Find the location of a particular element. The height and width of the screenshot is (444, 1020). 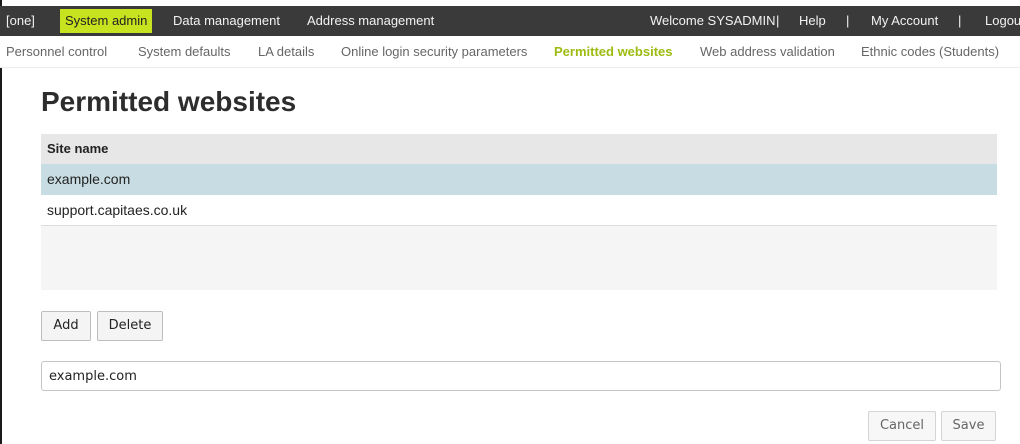

save-button: Save is located at coordinates (968, 426).